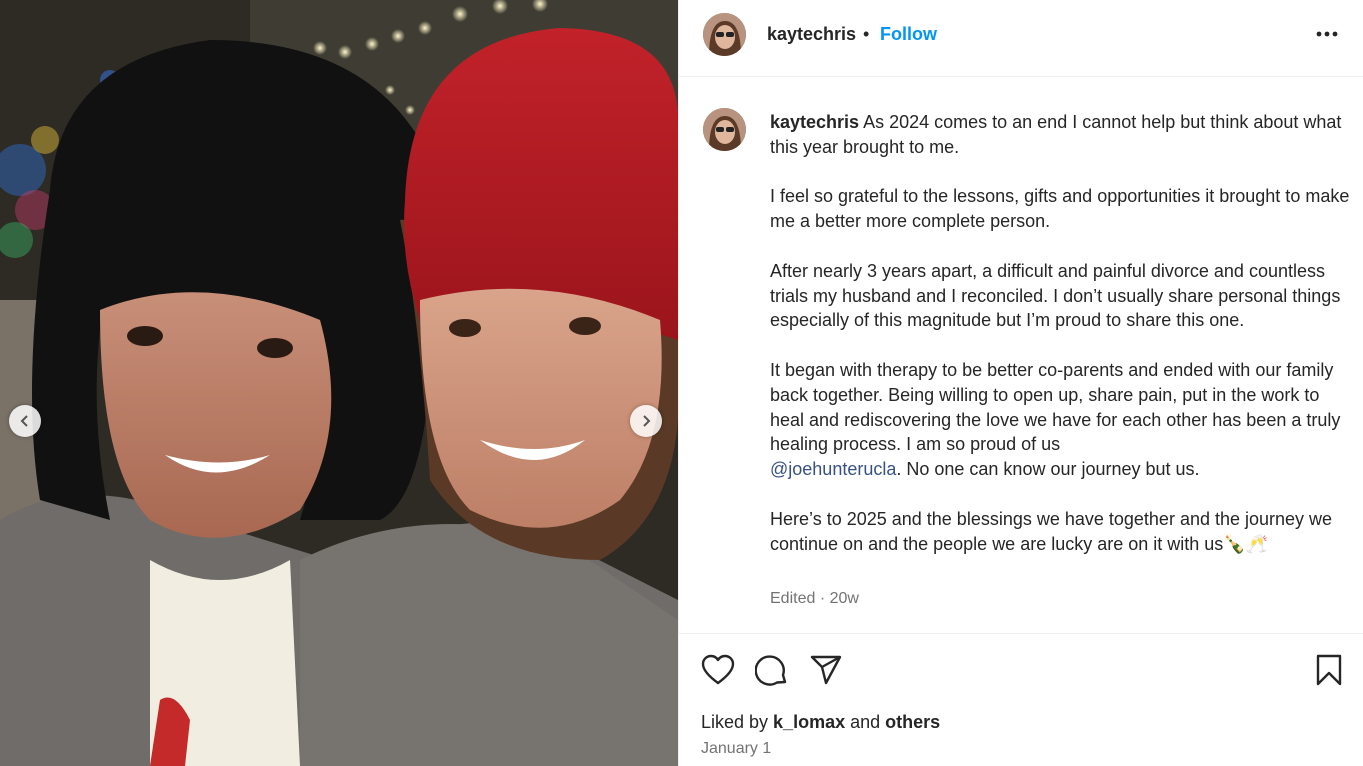 This screenshot has width=1363, height=766. I want to click on post-date: January 1, so click(736, 749).